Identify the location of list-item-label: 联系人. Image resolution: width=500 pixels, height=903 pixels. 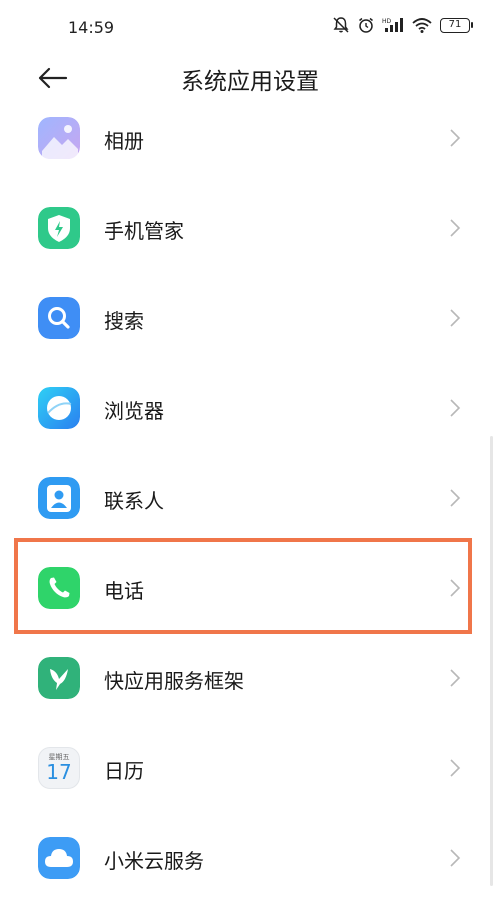
(134, 501).